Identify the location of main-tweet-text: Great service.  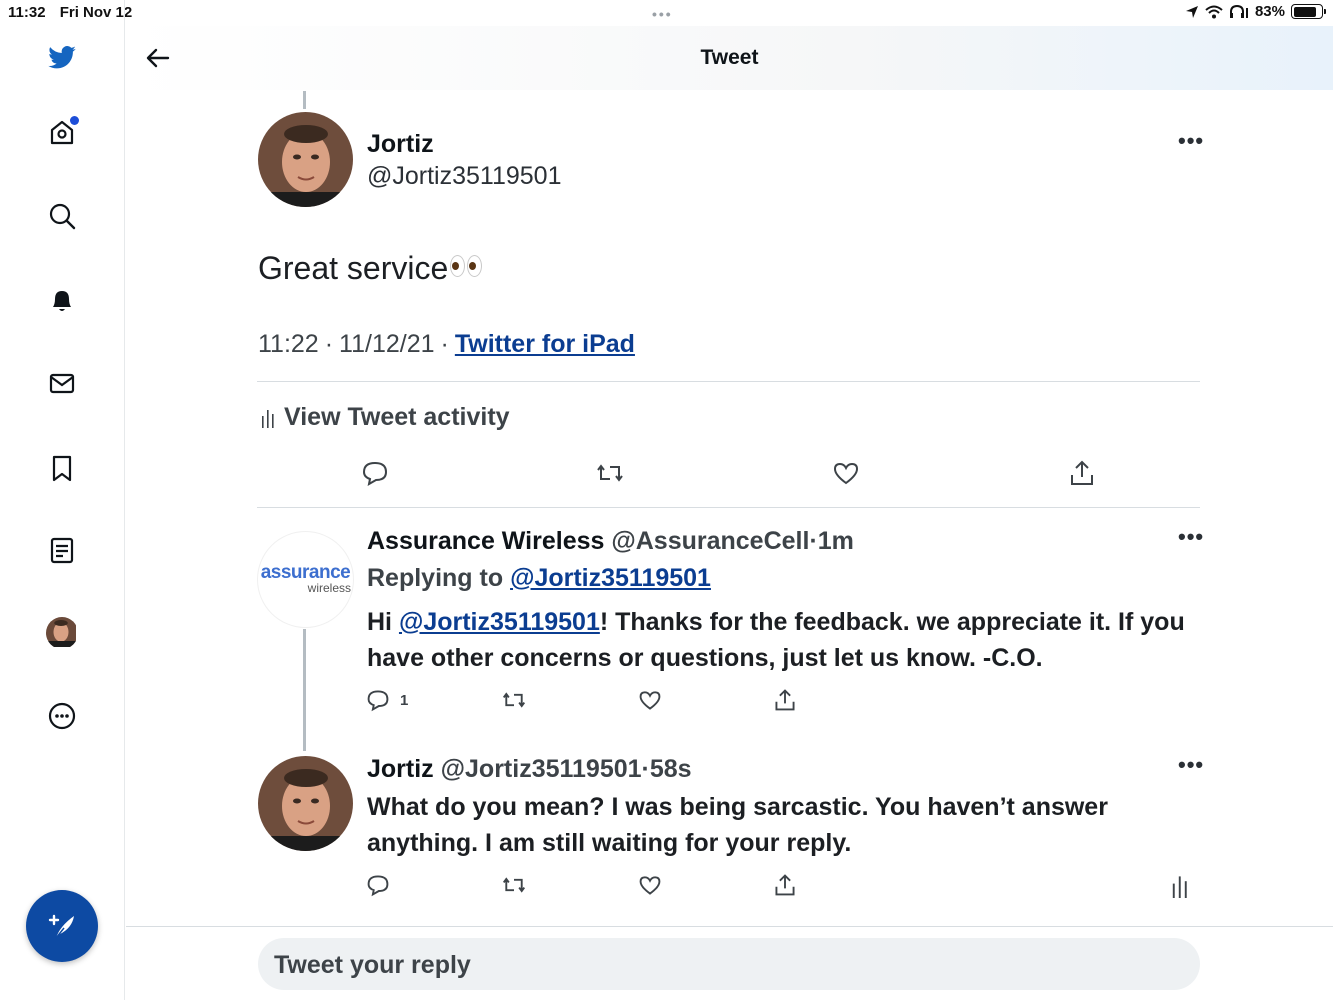
(370, 268).